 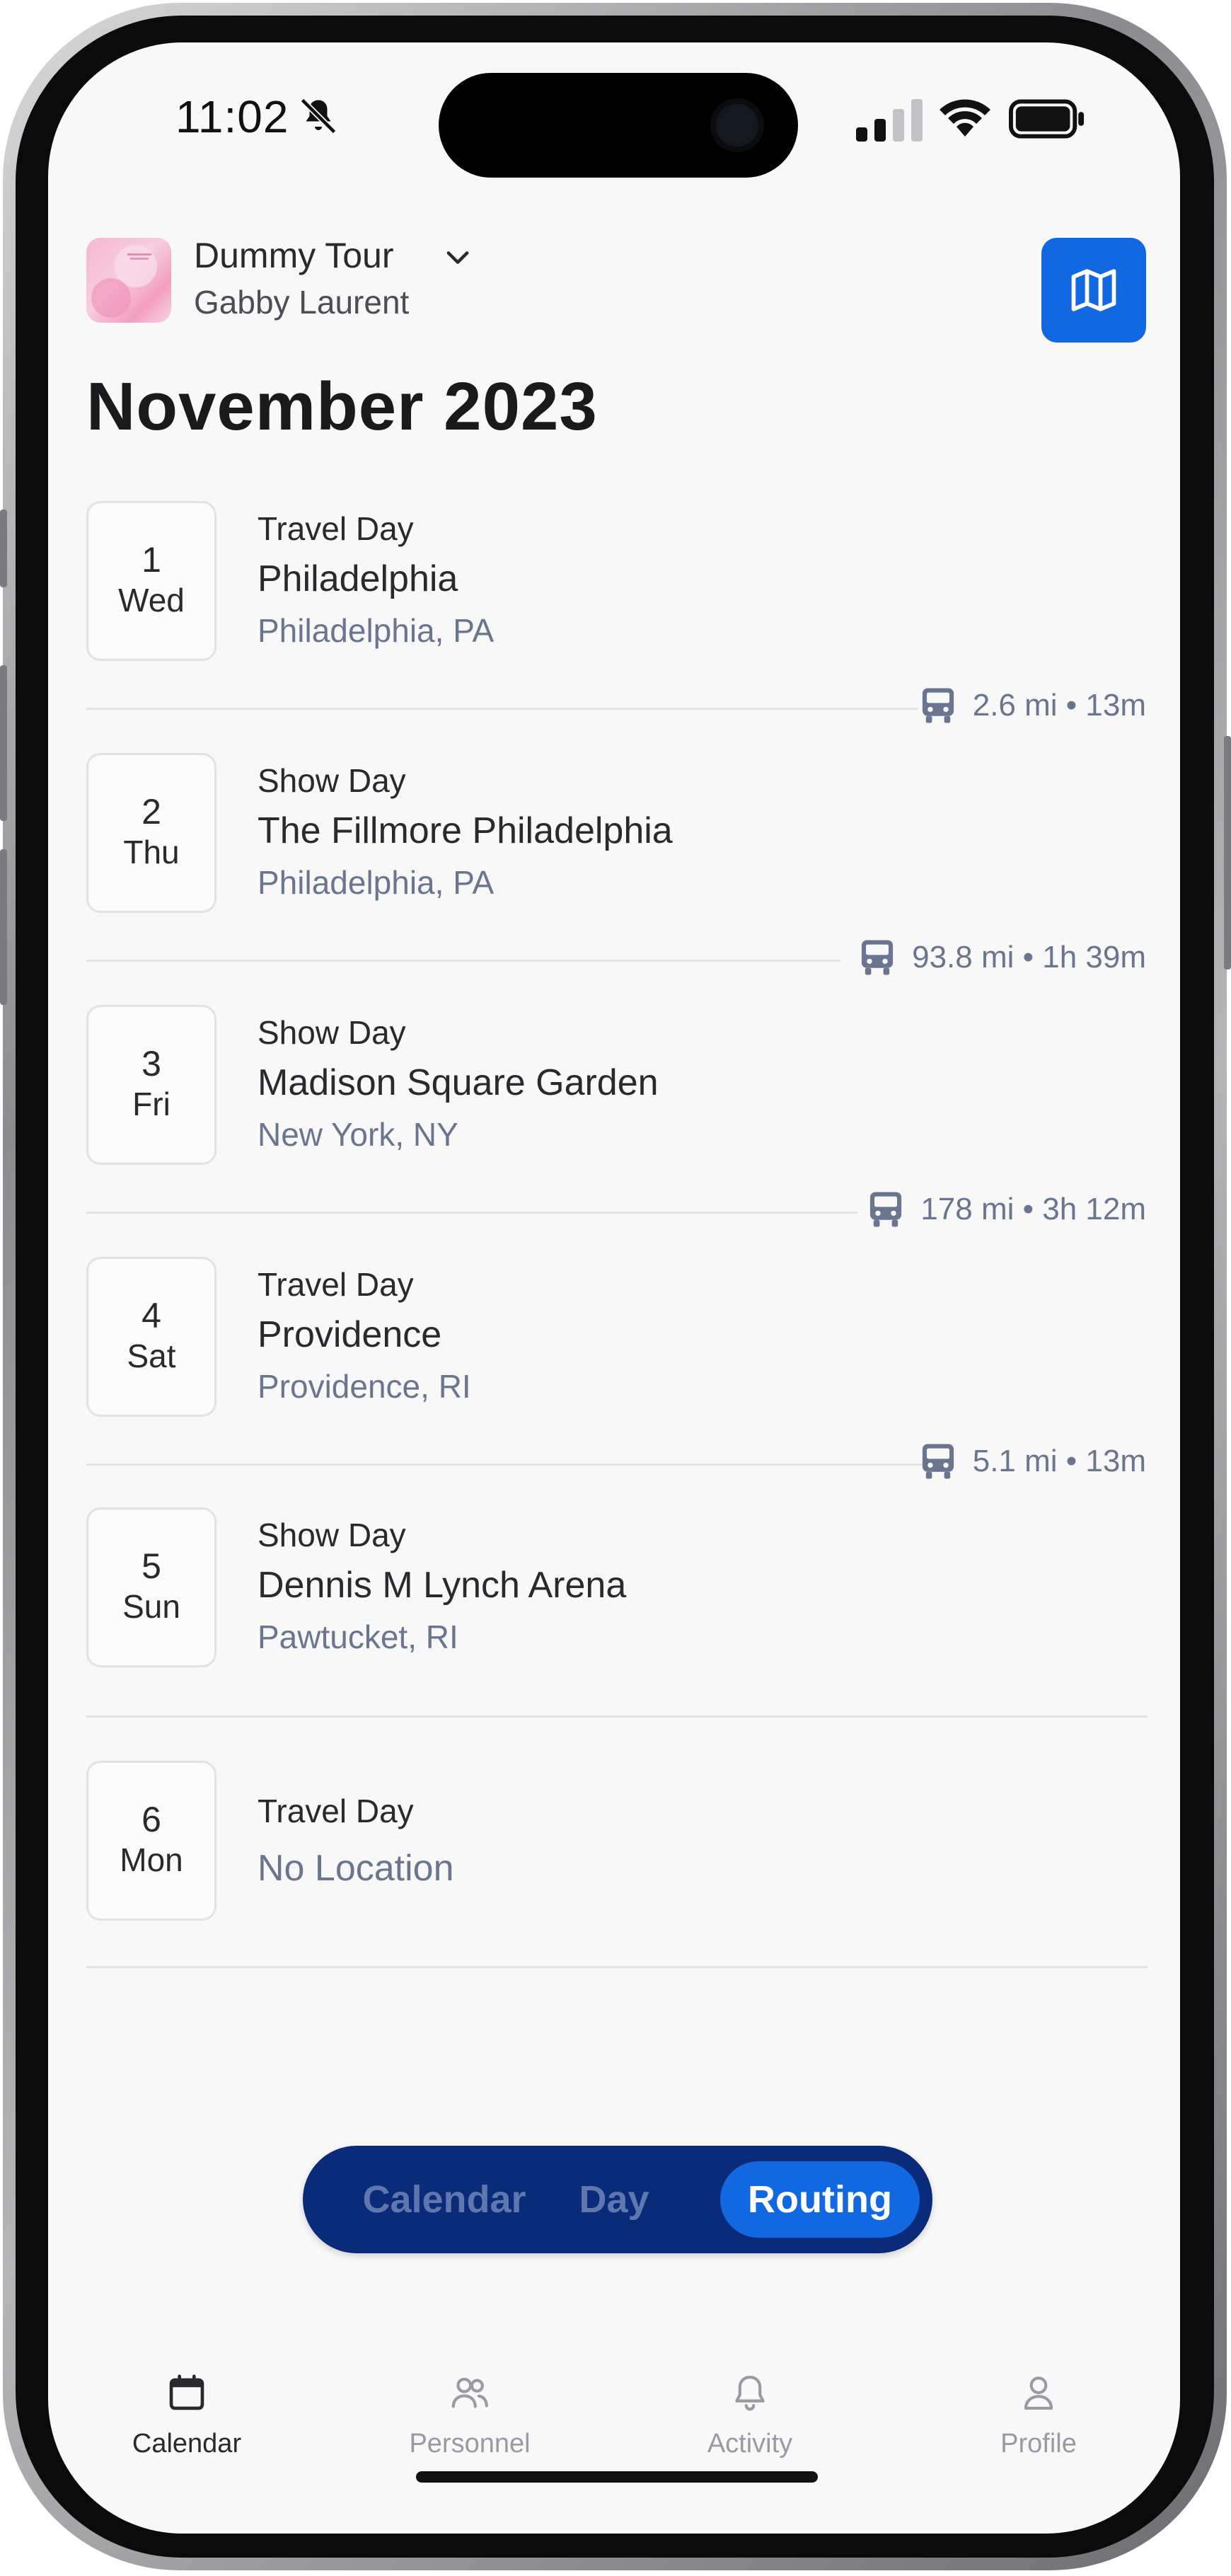 What do you see at coordinates (618, 125) in the screenshot?
I see `dynamic-island` at bounding box center [618, 125].